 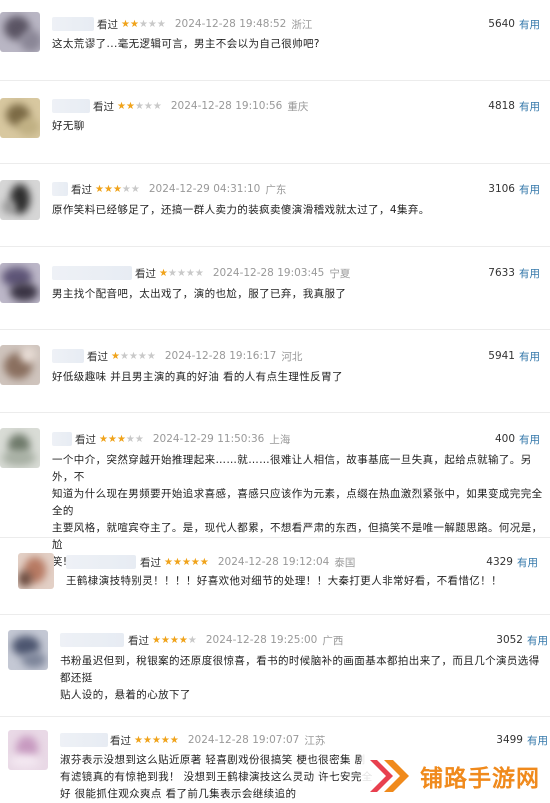 What do you see at coordinates (178, 794) in the screenshot?
I see `comment-line: 好 很能抓住观众爽点 看了前几集表示会继续追的` at bounding box center [178, 794].